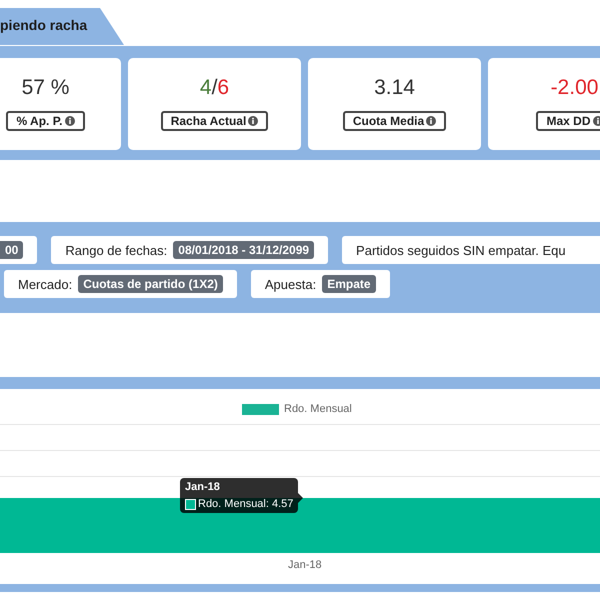  What do you see at coordinates (290, 284) in the screenshot?
I see `filter-label: Apuesta:` at bounding box center [290, 284].